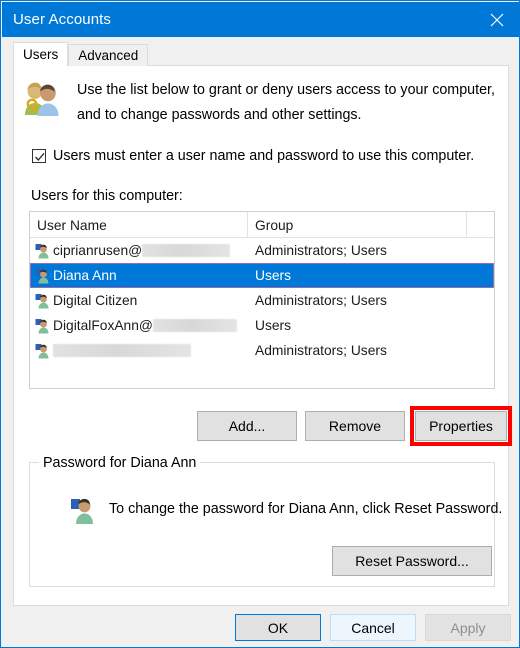 The width and height of the screenshot is (520, 648). What do you see at coordinates (98, 250) in the screenshot?
I see `user-name-text: ciprianrusen@` at bounding box center [98, 250].